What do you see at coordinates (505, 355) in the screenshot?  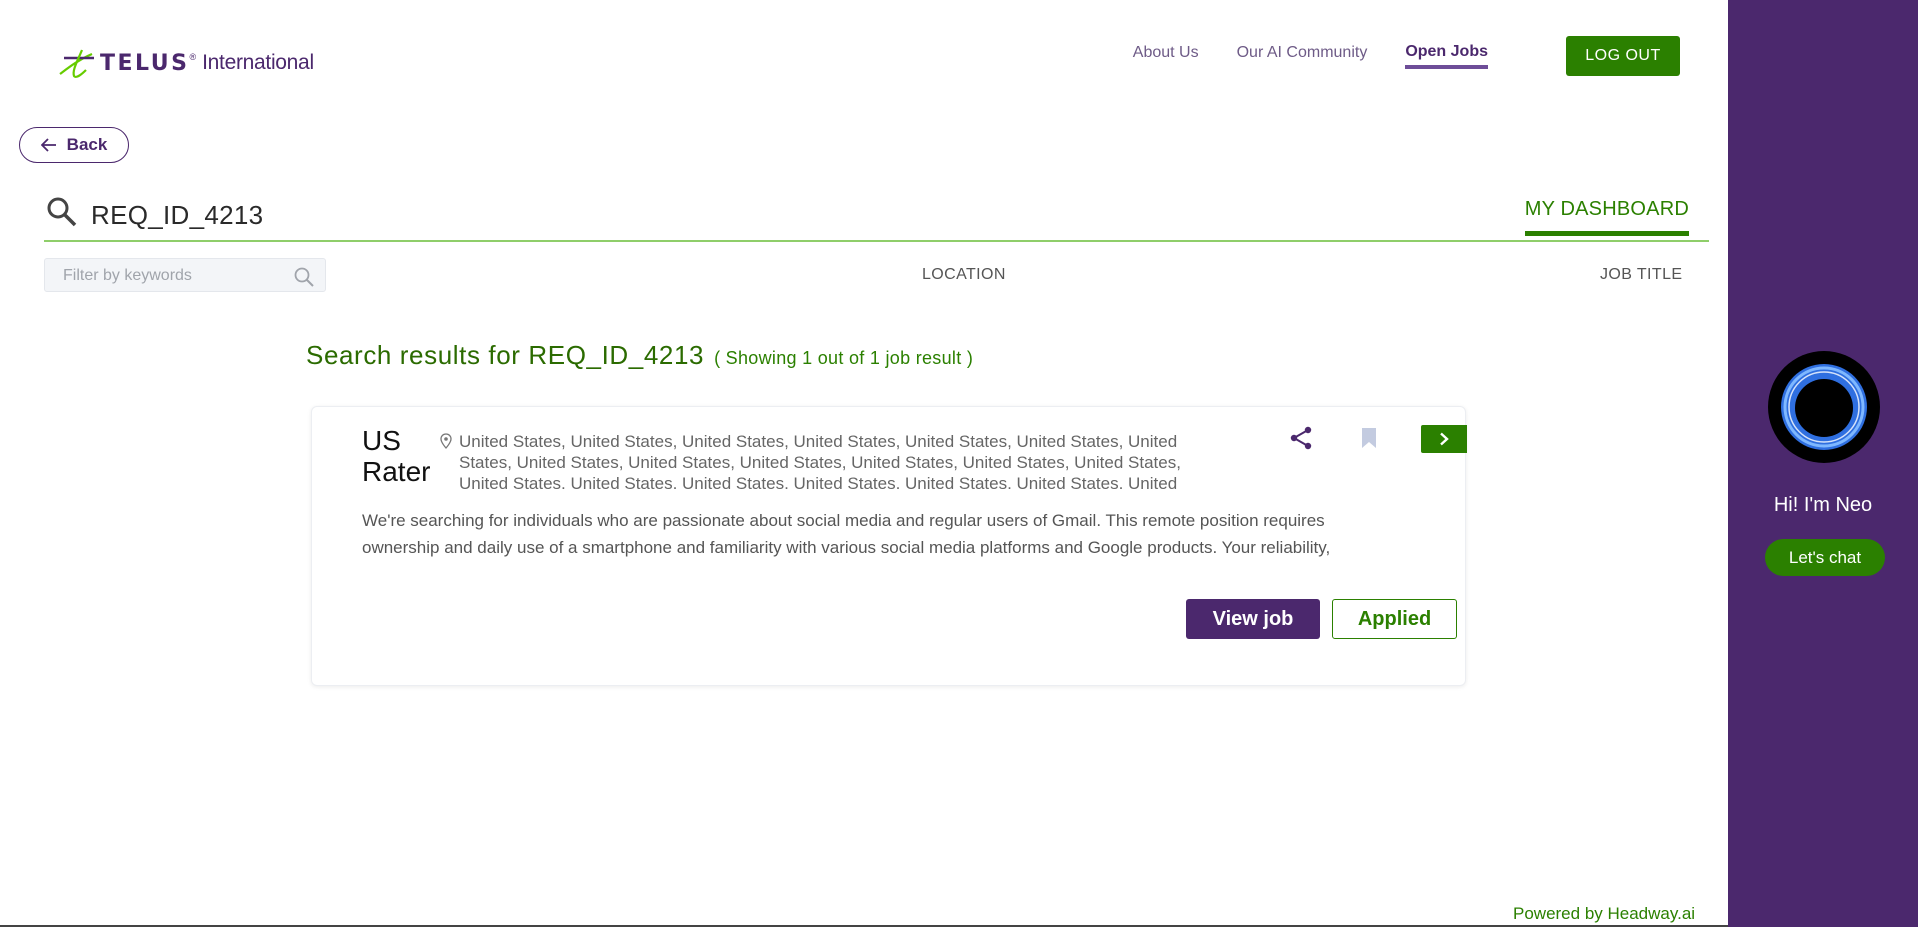 I see `results-title: Search results for REQ_ID_4213` at bounding box center [505, 355].